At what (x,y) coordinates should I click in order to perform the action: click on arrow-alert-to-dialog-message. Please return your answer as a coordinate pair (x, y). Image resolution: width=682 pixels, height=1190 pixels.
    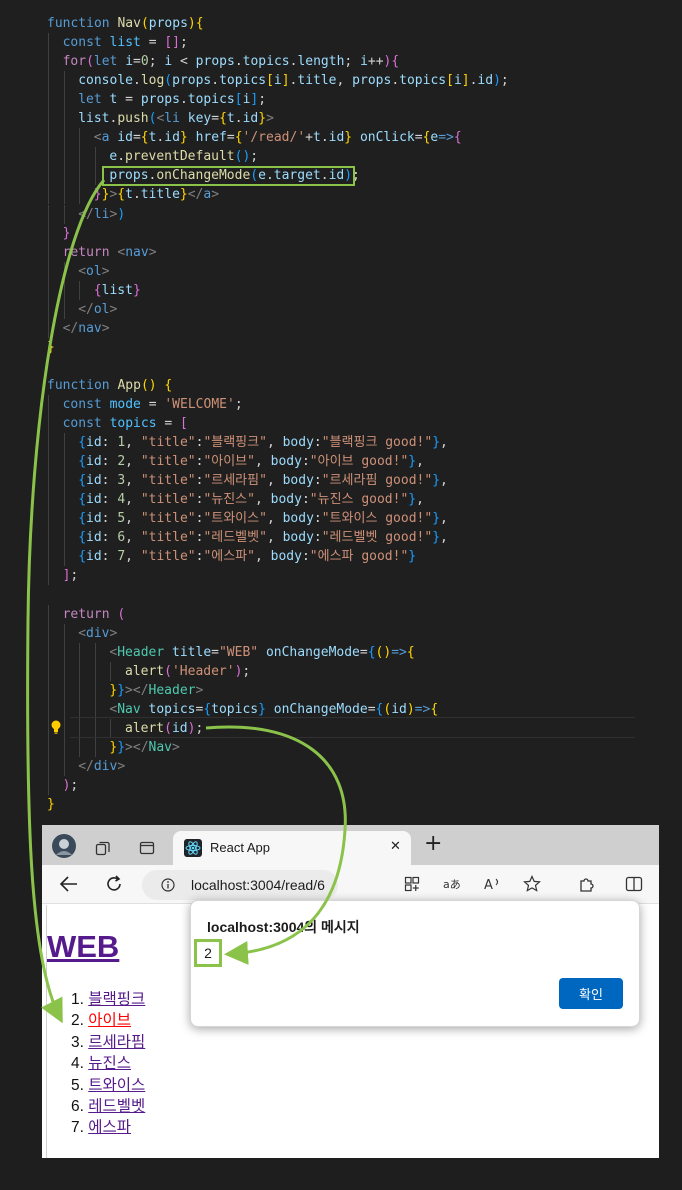
    Looking at the image, I should click on (276, 845).